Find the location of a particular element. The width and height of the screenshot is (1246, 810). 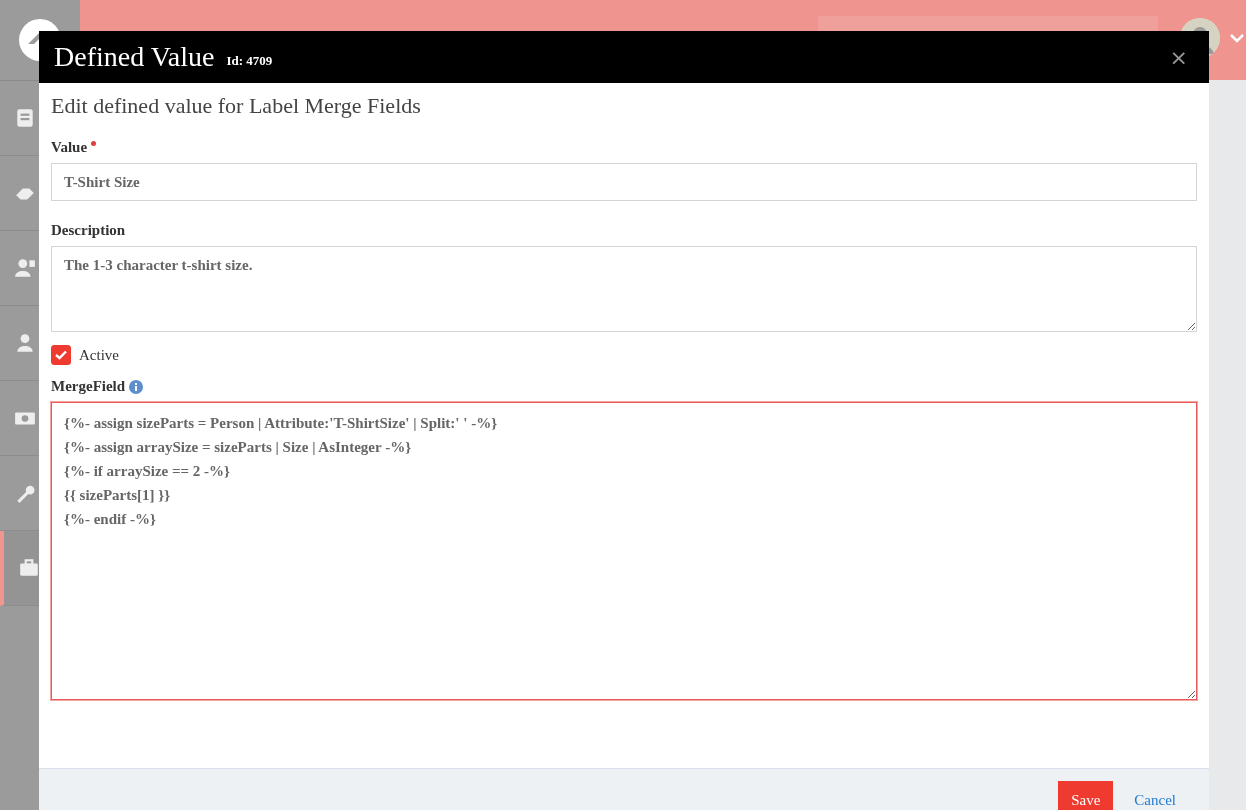

field-label: Description is located at coordinates (88, 230).